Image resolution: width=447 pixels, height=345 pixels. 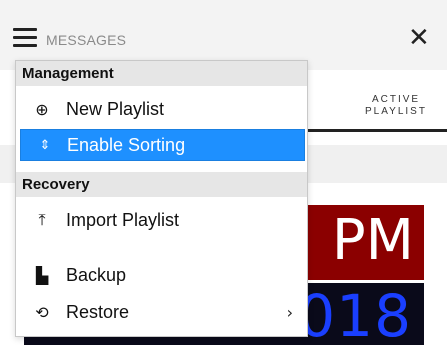 I want to click on clock-am-pm: PM, so click(x=372, y=240).